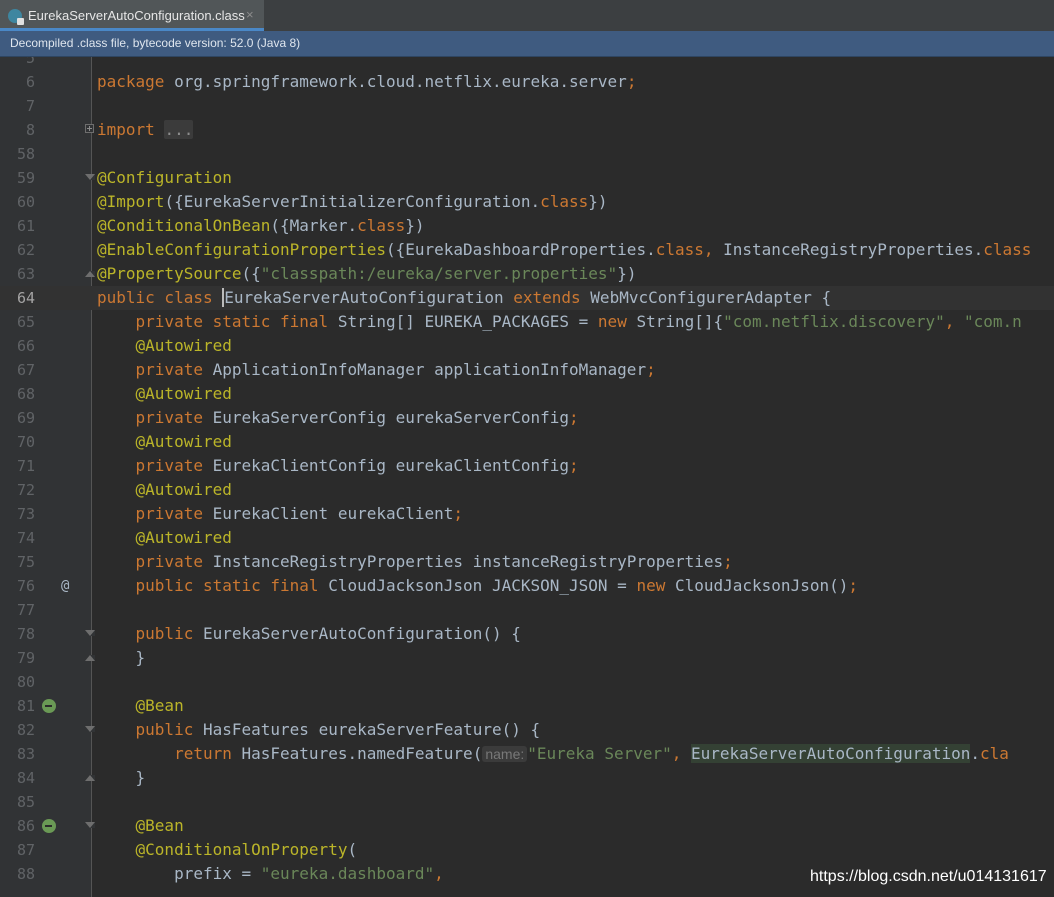 The height and width of the screenshot is (897, 1054). Describe the element at coordinates (527, 178) in the screenshot. I see `code-line: 59 @Configuration` at that location.